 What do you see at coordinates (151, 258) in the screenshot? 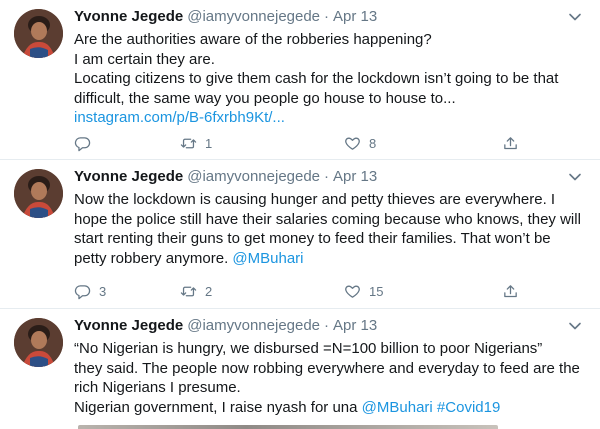
I see `tweet-text-fragment: petty robbery anymore.` at bounding box center [151, 258].